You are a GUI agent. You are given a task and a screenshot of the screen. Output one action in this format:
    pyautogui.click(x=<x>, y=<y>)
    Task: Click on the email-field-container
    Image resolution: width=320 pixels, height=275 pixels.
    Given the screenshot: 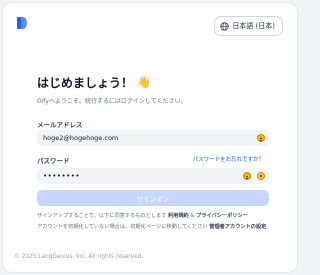 What is the action you would take?
    pyautogui.click(x=153, y=138)
    